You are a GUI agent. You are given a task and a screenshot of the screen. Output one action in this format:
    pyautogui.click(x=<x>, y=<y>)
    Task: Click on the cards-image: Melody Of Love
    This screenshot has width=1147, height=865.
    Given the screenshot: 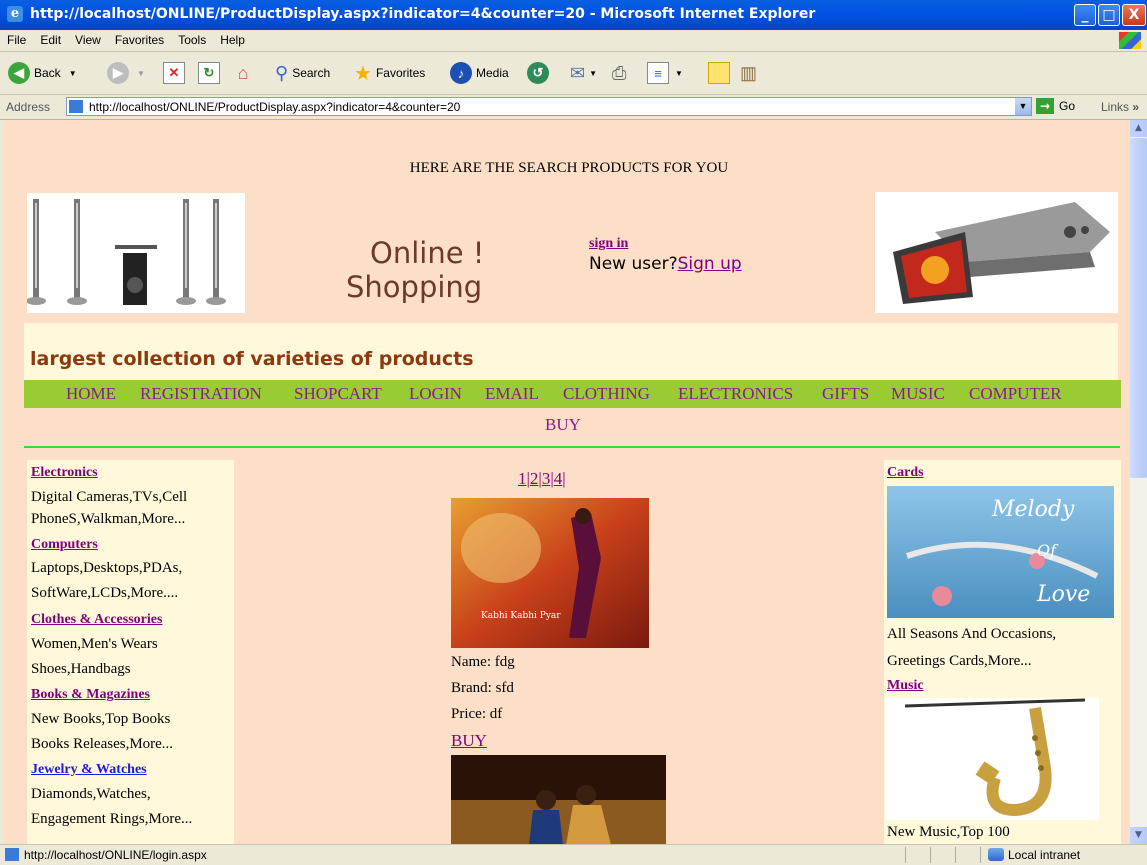 What is the action you would take?
    pyautogui.click(x=1000, y=552)
    